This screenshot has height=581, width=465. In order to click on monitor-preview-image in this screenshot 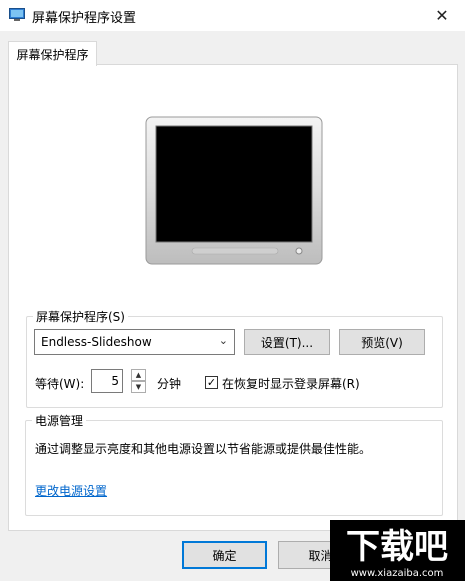, I will do `click(234, 190)`.